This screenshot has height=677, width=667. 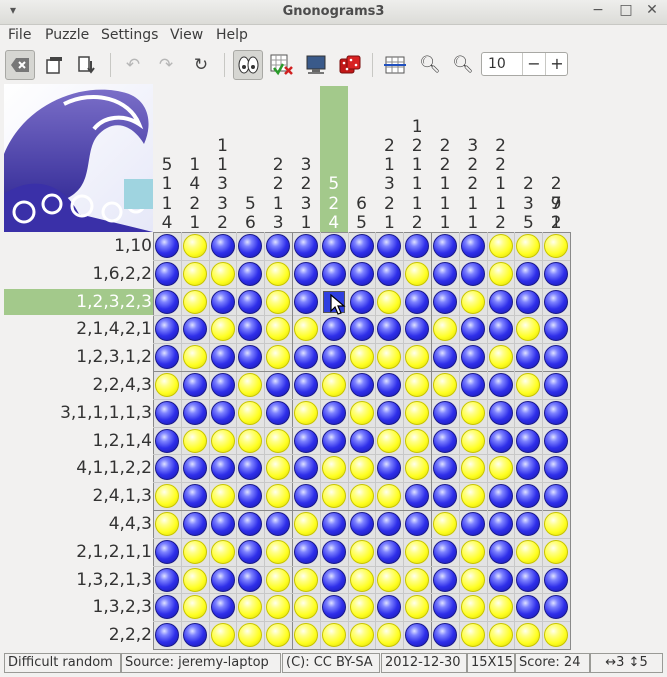 I want to click on redo-button: ↷, so click(x=166, y=65).